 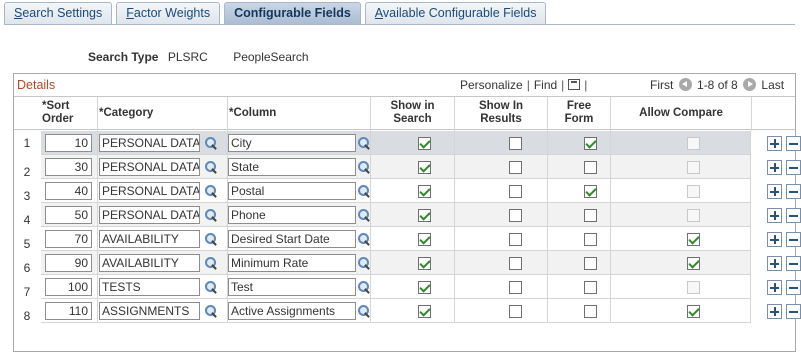 I want to click on table-row: 110 ASSIGNMENTS Active Assignments, so click(x=421, y=311).